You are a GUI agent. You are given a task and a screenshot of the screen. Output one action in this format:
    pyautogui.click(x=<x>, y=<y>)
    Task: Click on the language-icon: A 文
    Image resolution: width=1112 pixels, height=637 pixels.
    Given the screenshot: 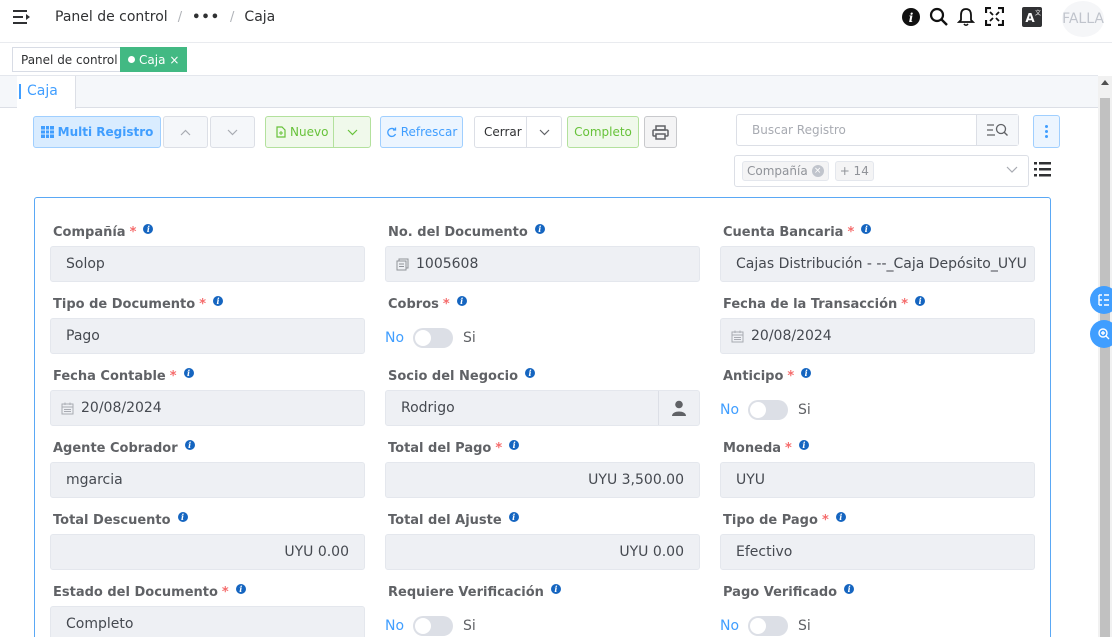 What is the action you would take?
    pyautogui.click(x=1032, y=17)
    